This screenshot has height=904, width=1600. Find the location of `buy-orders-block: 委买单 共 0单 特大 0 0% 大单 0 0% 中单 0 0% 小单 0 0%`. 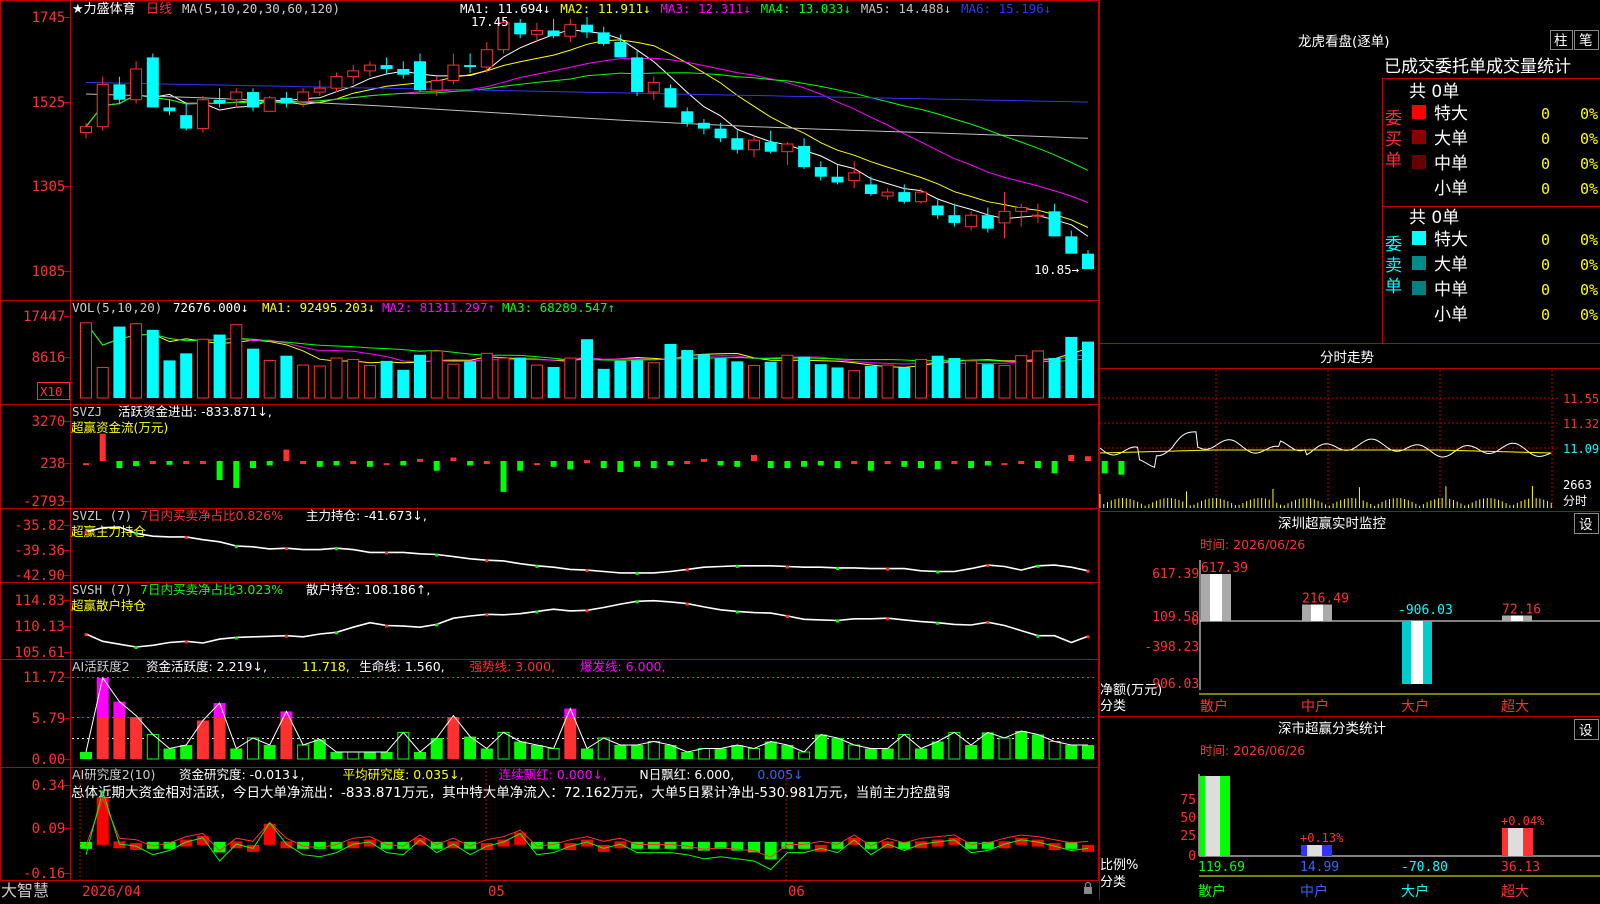

buy-orders-block: 委买单 共 0单 特大 0 0% 大单 0 0% 中单 0 0% 小单 0 0% is located at coordinates (1491, 140).